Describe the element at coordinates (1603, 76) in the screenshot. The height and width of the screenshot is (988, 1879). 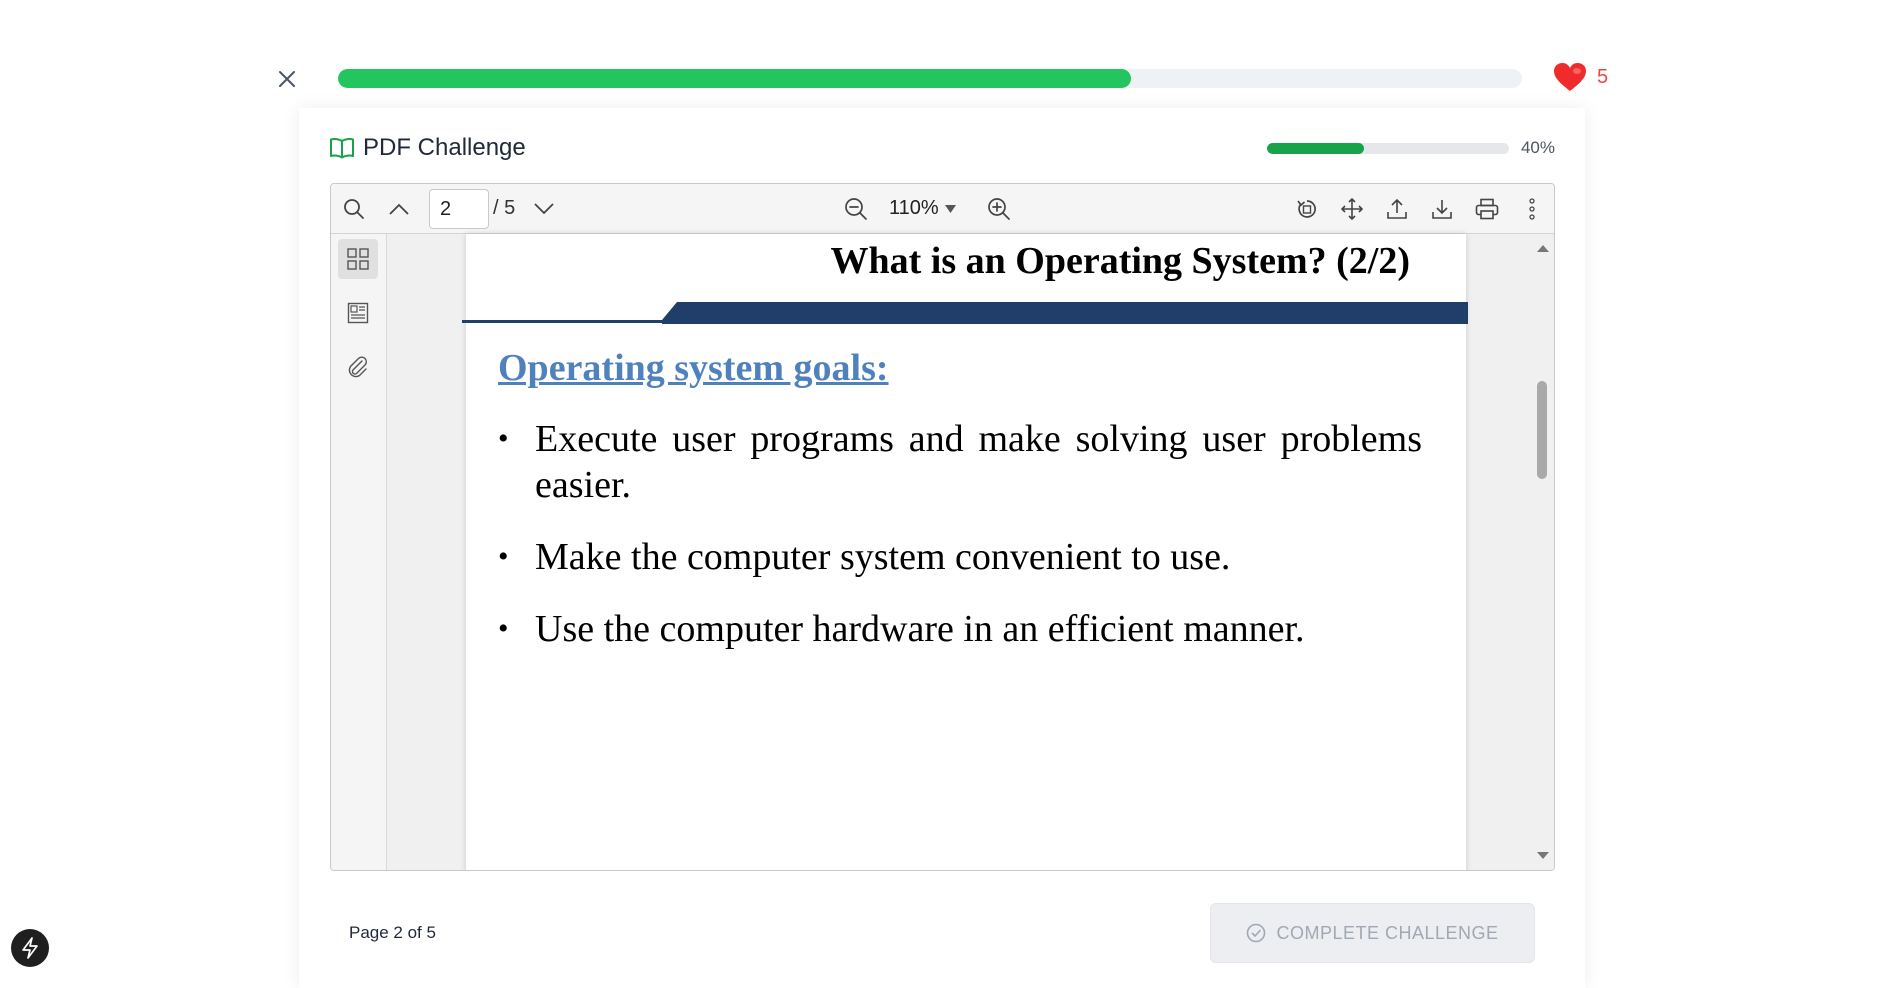
I see `hearts-count: 5` at that location.